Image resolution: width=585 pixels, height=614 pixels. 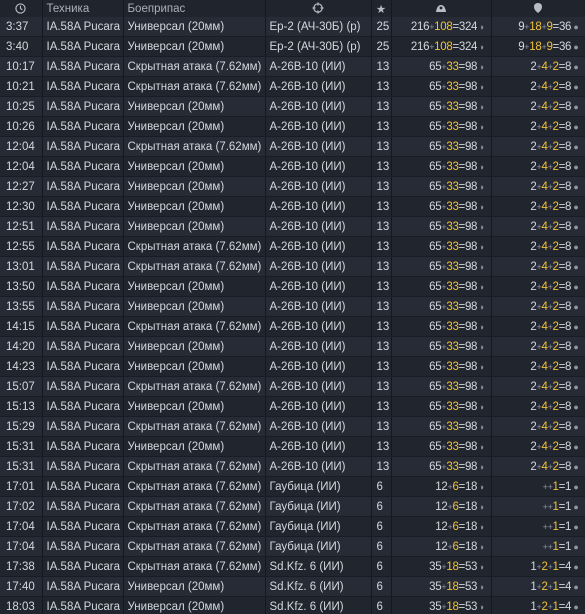 What do you see at coordinates (194, 605) in the screenshot?
I see `ammo-cell: Универсал (20мм)` at bounding box center [194, 605].